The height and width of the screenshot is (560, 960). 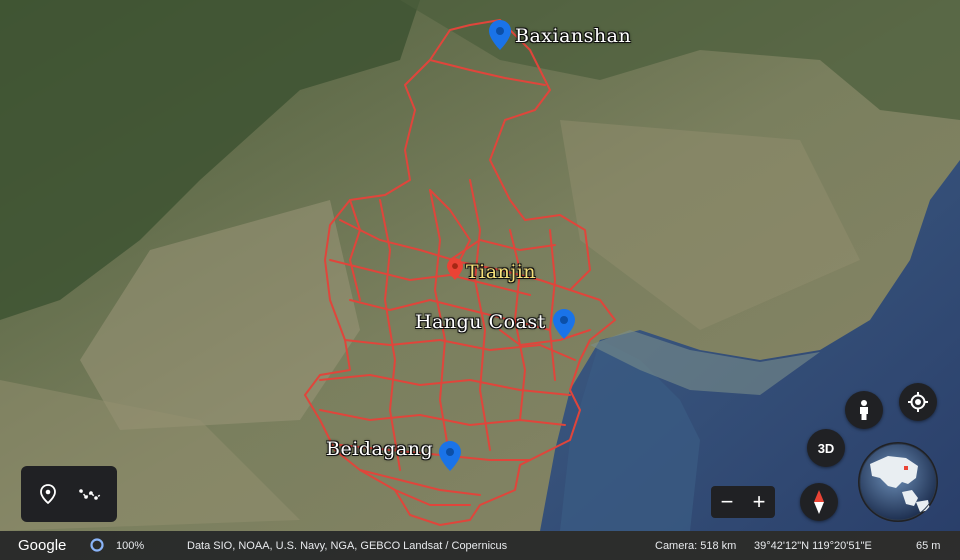 I want to click on load-percentage: 100%, so click(x=130, y=546).